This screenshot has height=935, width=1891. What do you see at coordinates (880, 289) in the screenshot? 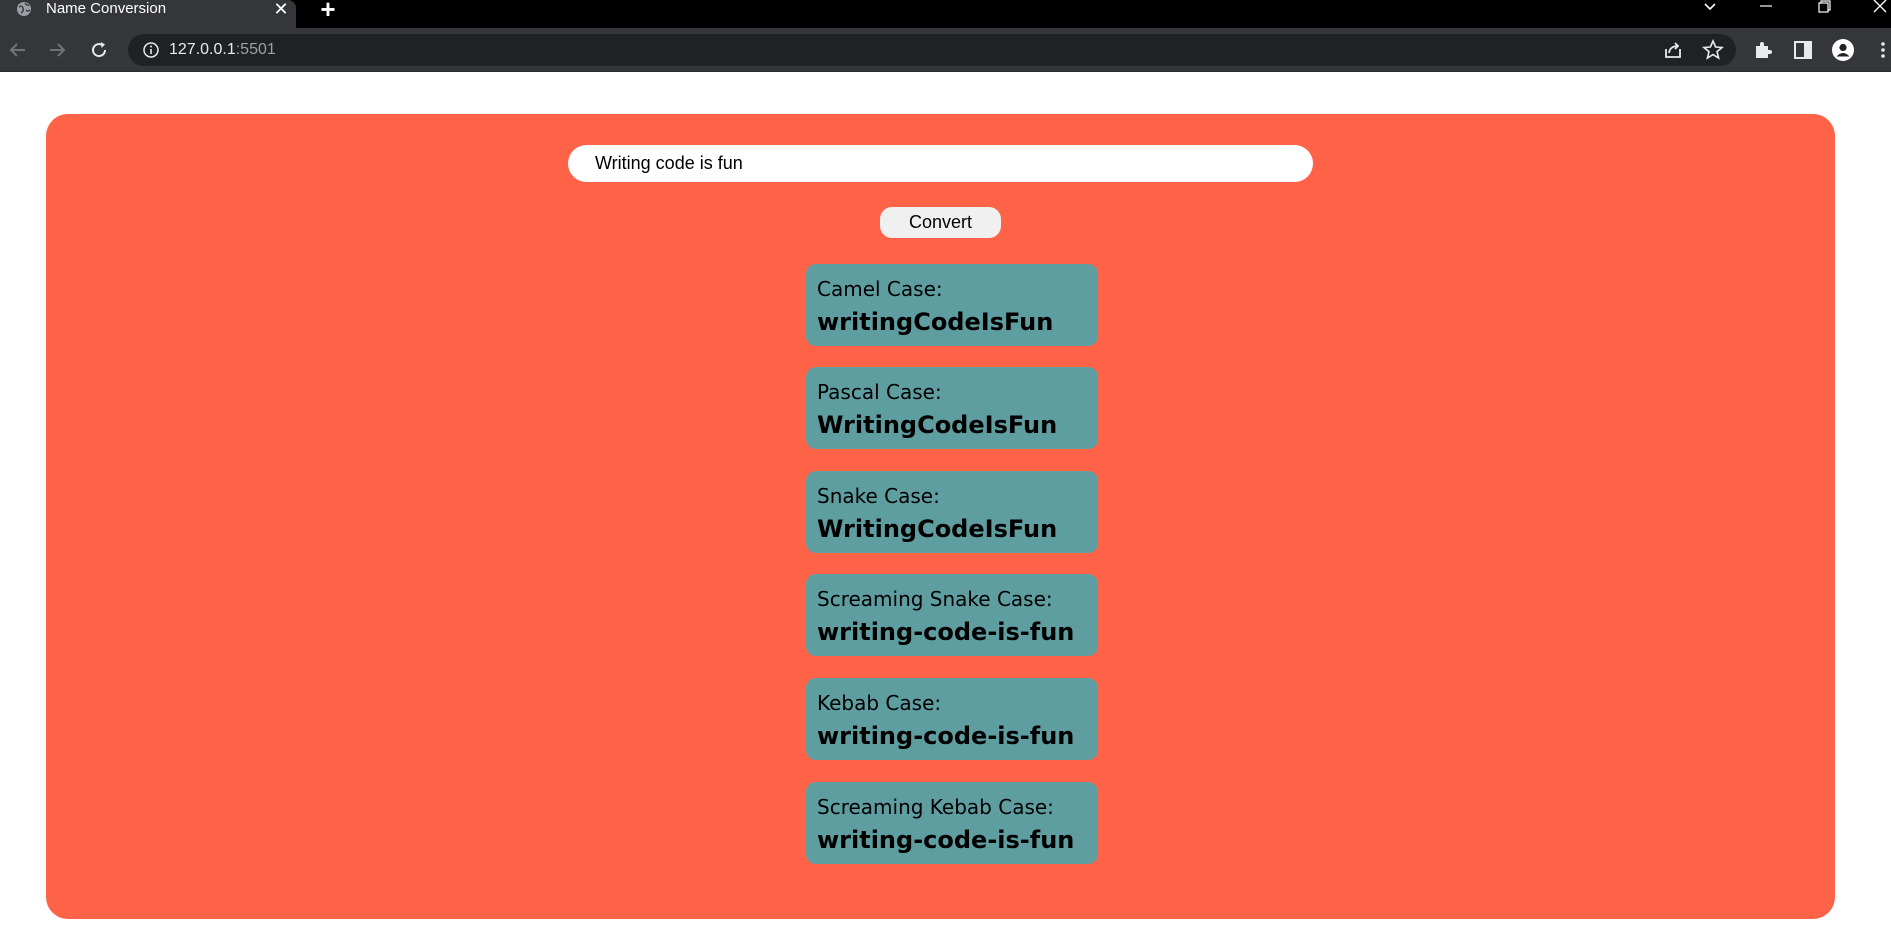
I see `result-label: Camel Case:` at bounding box center [880, 289].